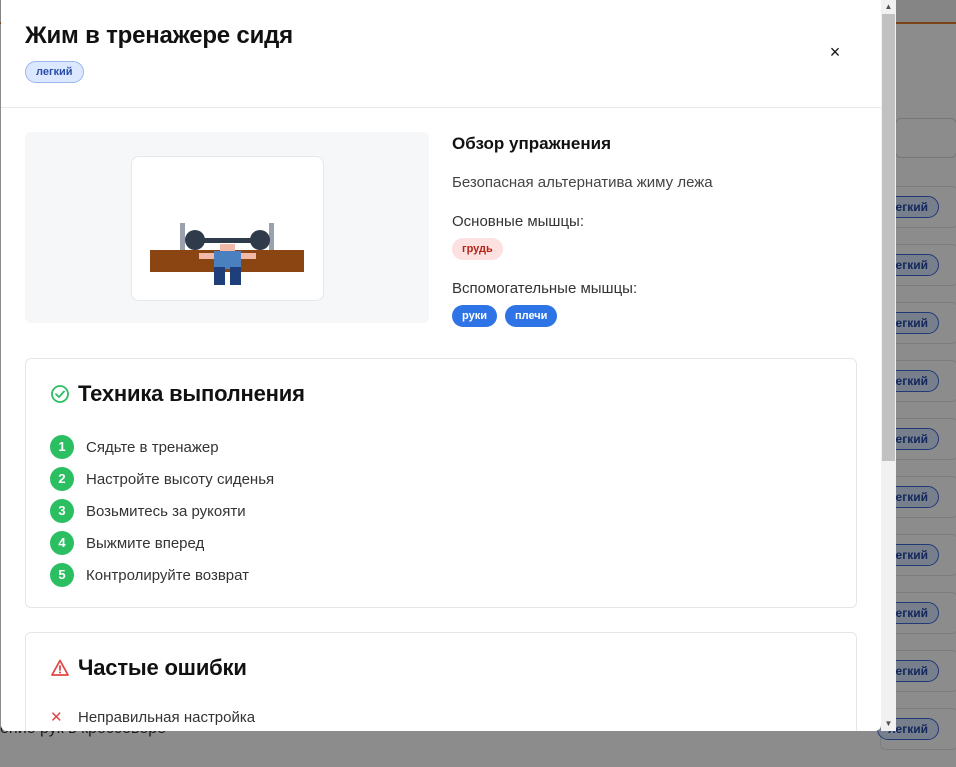  I want to click on step-number: 4, so click(62, 543).